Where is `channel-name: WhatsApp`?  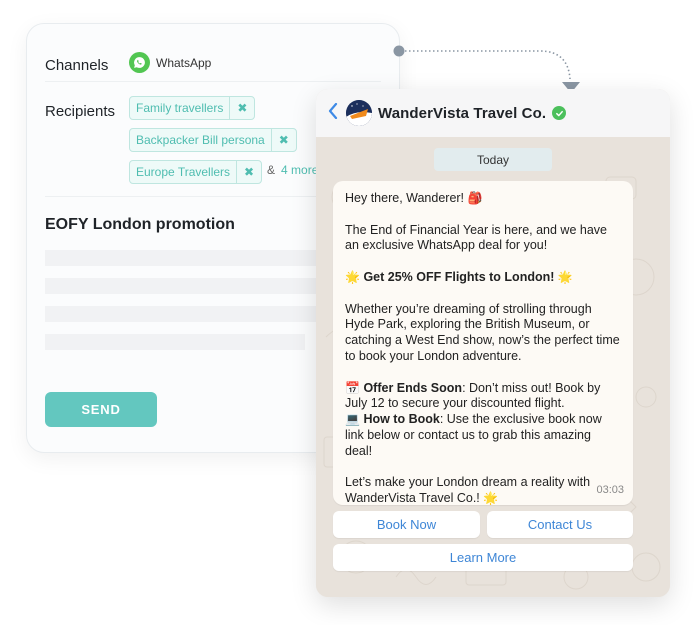 channel-name: WhatsApp is located at coordinates (184, 62).